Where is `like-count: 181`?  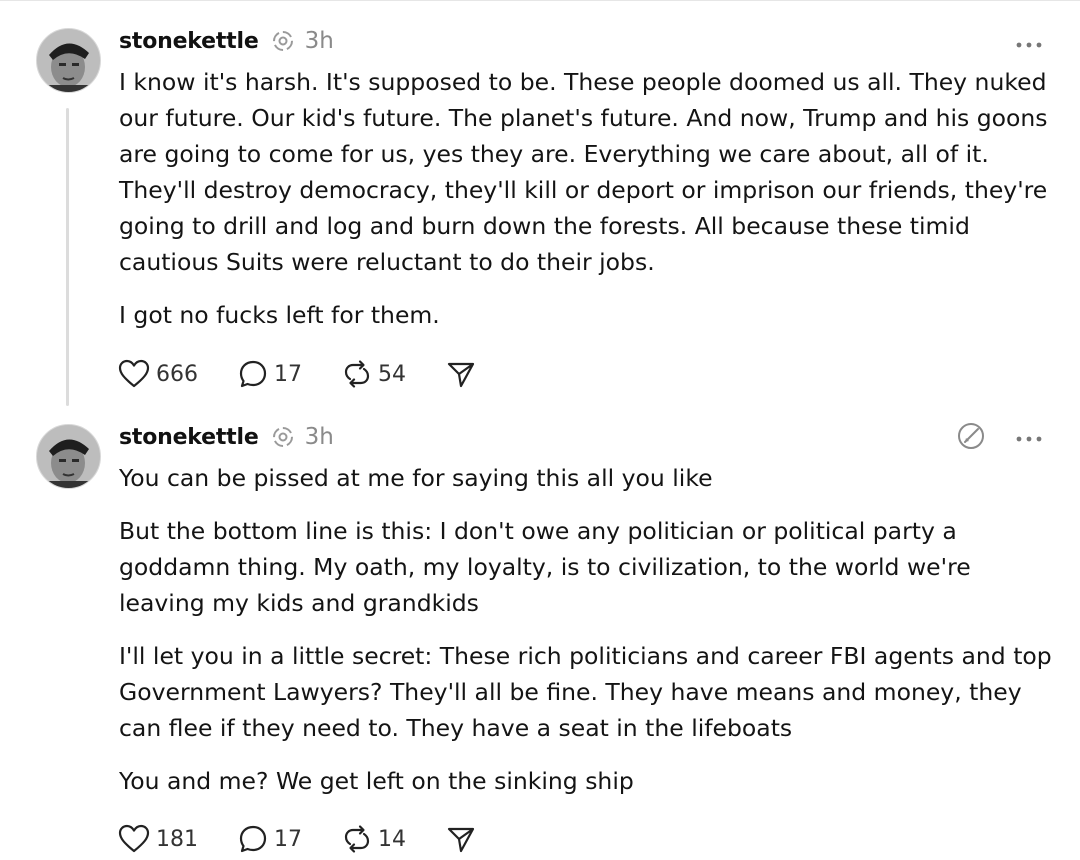
like-count: 181 is located at coordinates (177, 839).